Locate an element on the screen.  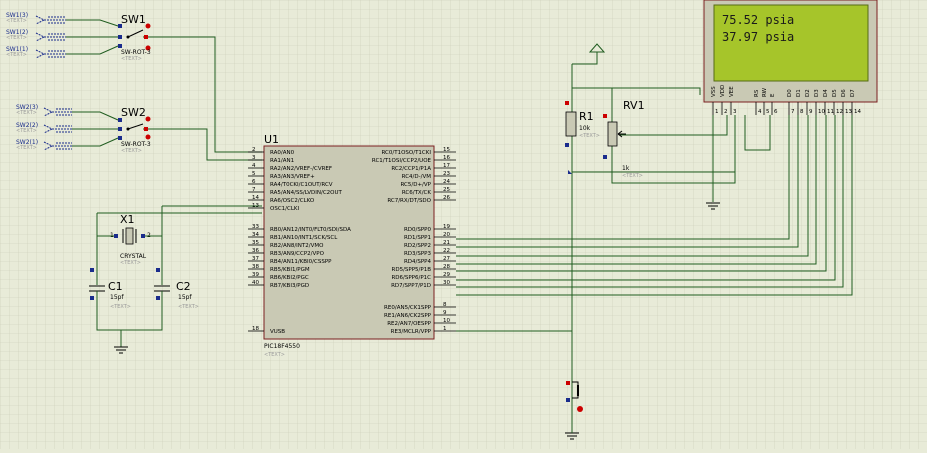
lcd-pin-label: D7 is located at coordinates (853, 93).